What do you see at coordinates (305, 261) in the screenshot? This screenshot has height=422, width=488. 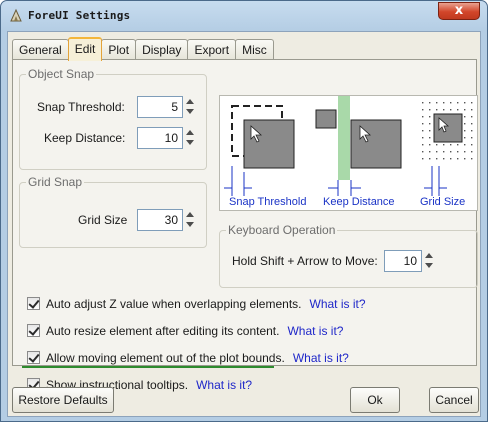 I see `arrow-move-label: Hold Shift + Arrow to Move:` at bounding box center [305, 261].